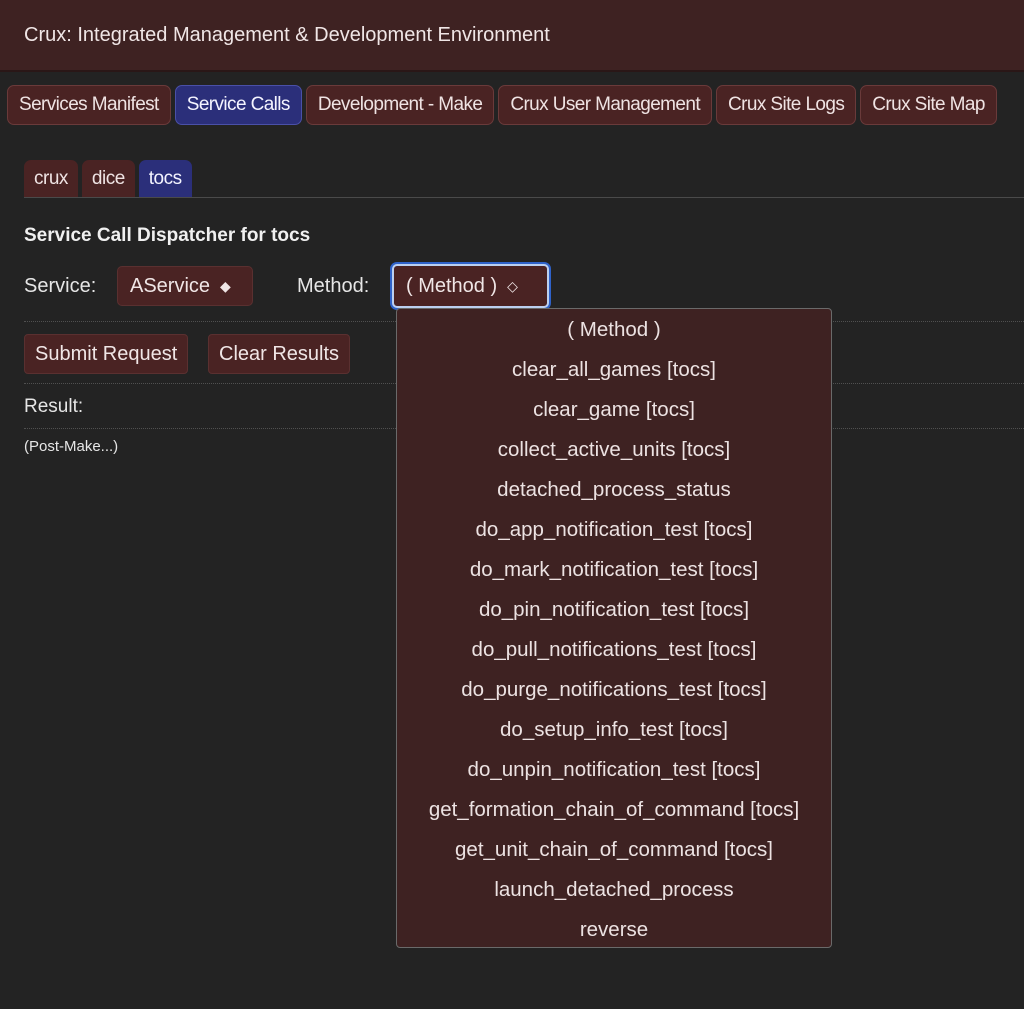 The width and height of the screenshot is (1024, 1009). I want to click on method-label: Method:, so click(333, 286).